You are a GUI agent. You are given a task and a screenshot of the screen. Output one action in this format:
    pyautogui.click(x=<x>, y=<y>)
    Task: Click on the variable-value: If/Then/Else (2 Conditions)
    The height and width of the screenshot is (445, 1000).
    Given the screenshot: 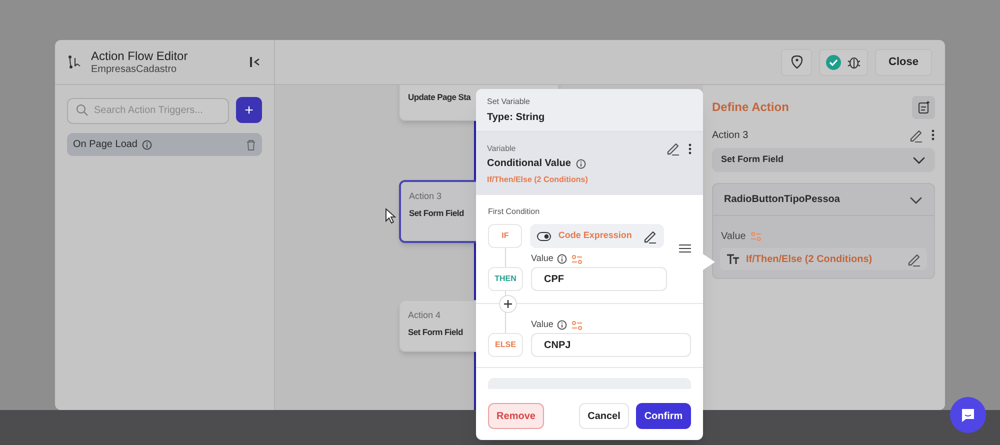 What is the action you would take?
    pyautogui.click(x=538, y=180)
    